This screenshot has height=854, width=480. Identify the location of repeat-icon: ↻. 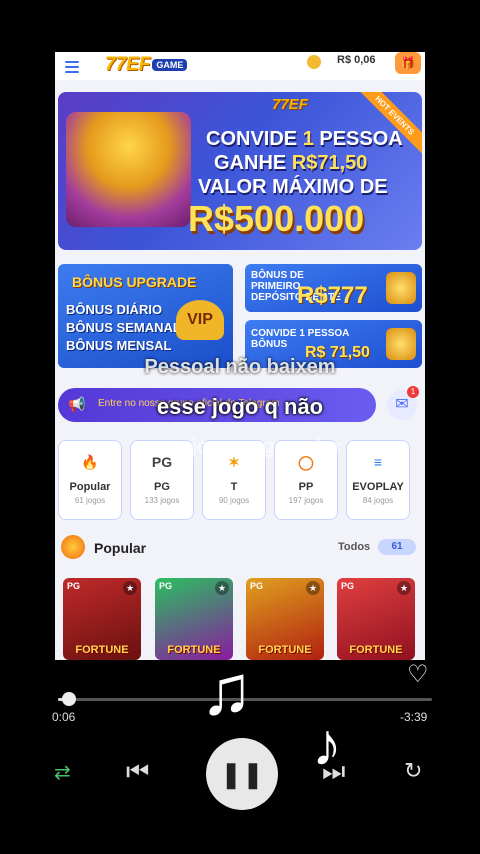
(413, 771).